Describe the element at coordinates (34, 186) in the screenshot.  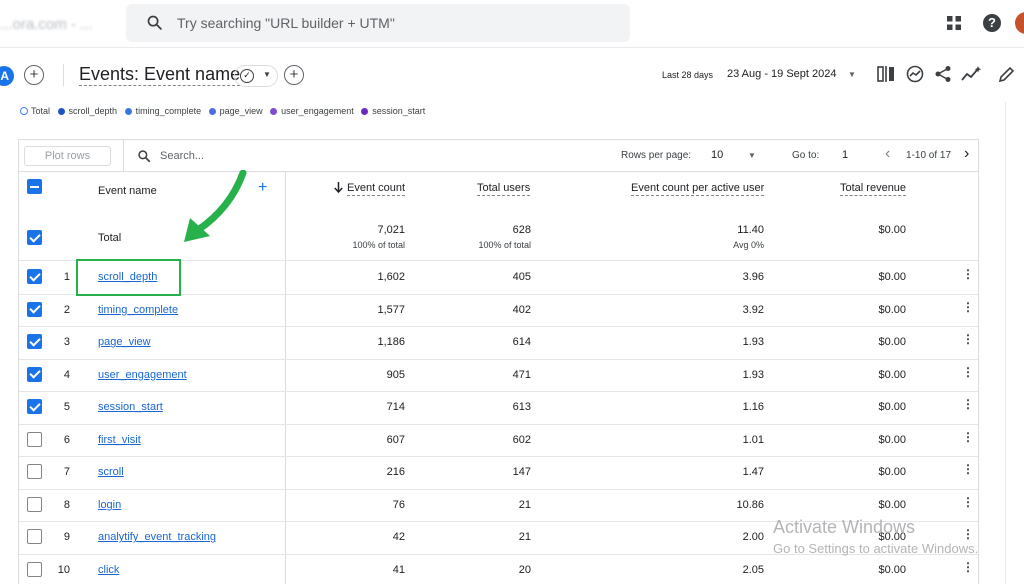
I see `select-all-checkbox` at that location.